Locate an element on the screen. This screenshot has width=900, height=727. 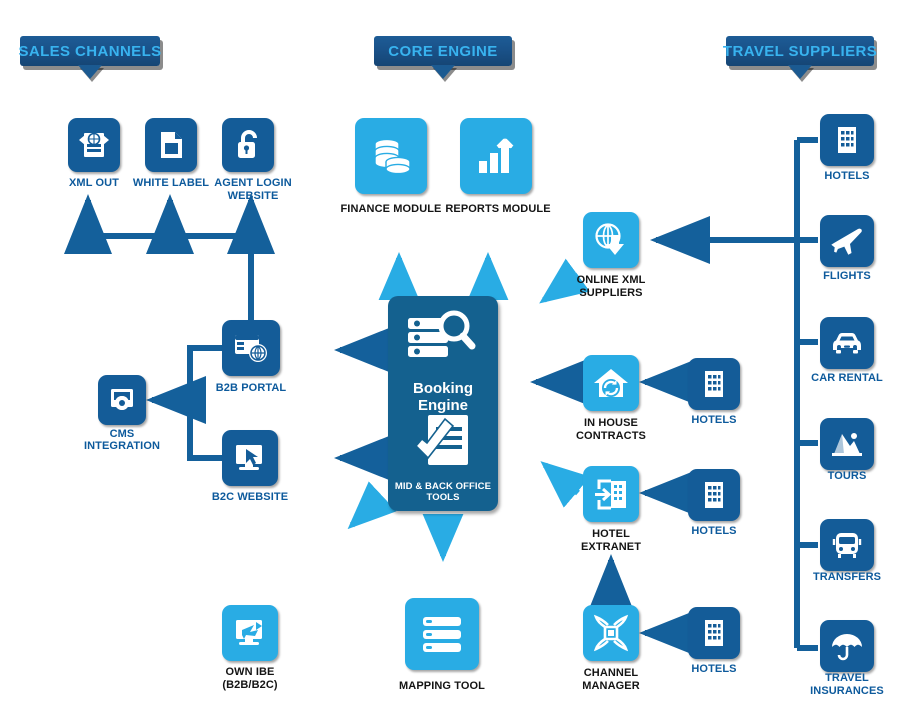
label-supplier-transfers: TRANSFERS is located at coordinates (847, 577).